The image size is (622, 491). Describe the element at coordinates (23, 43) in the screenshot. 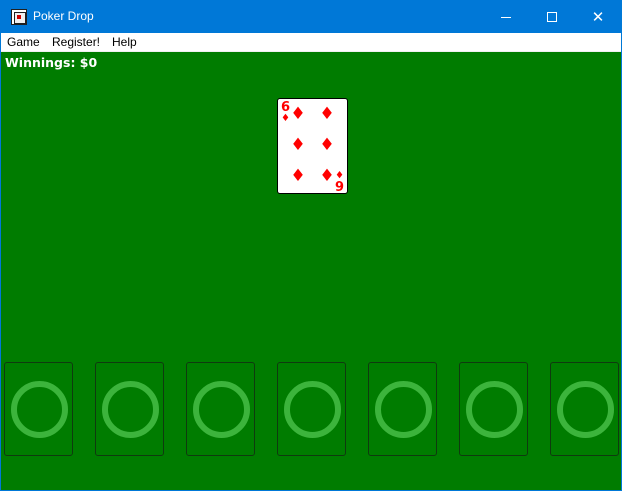

I see `menu-game: Game` at that location.